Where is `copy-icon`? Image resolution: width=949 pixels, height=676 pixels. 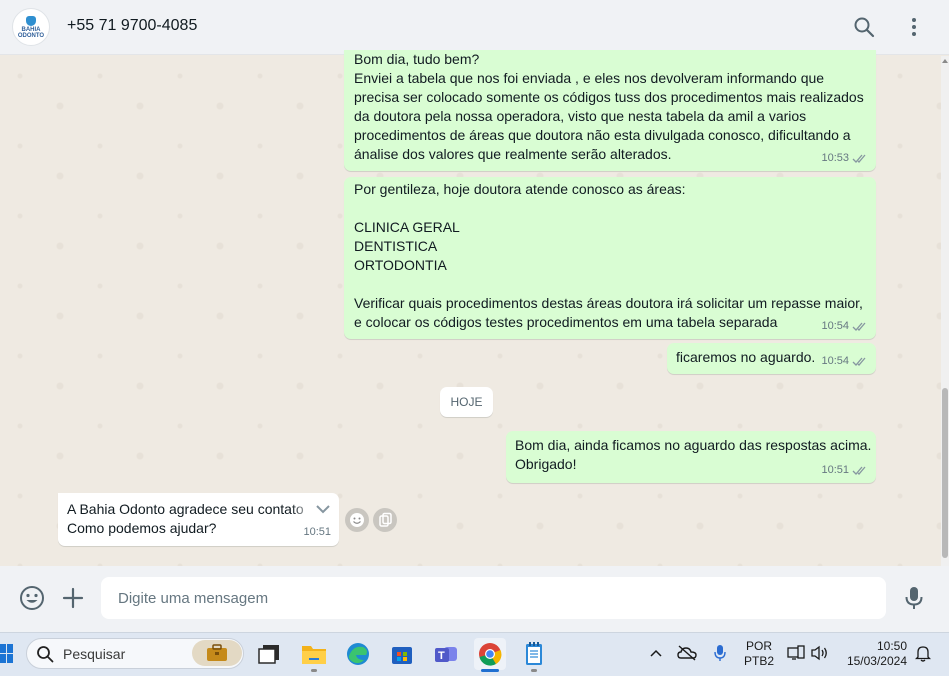 copy-icon is located at coordinates (385, 519).